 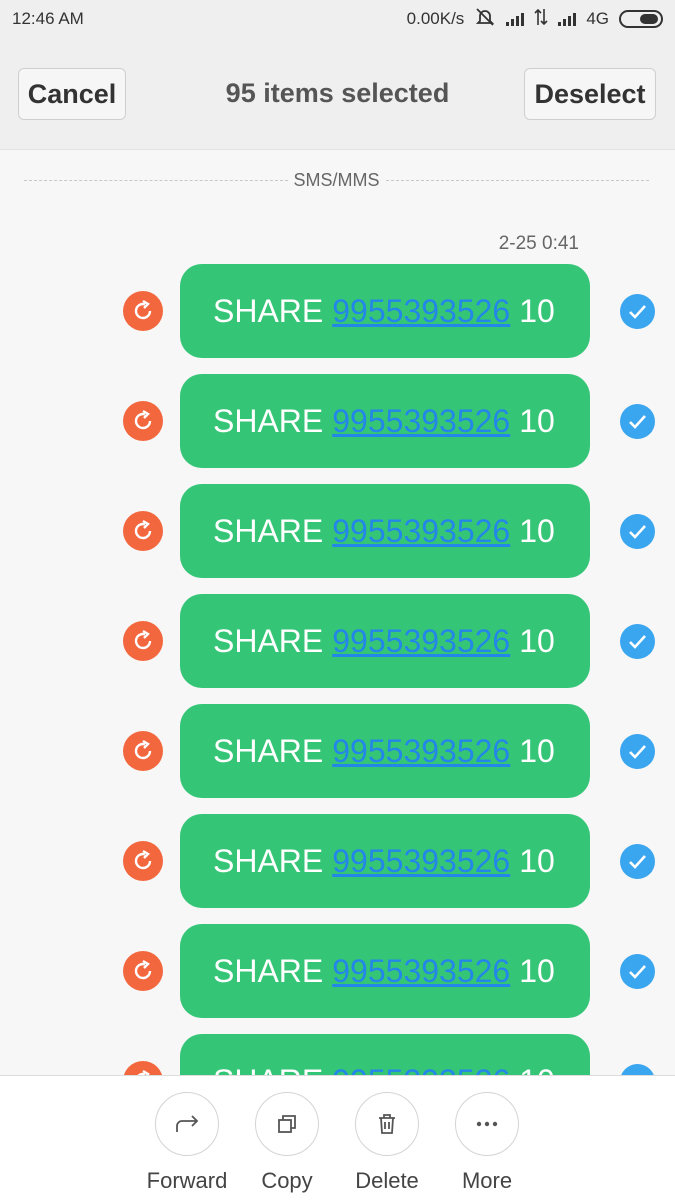 I want to click on message-timestamp: 2-25 0:41, so click(x=538, y=243).